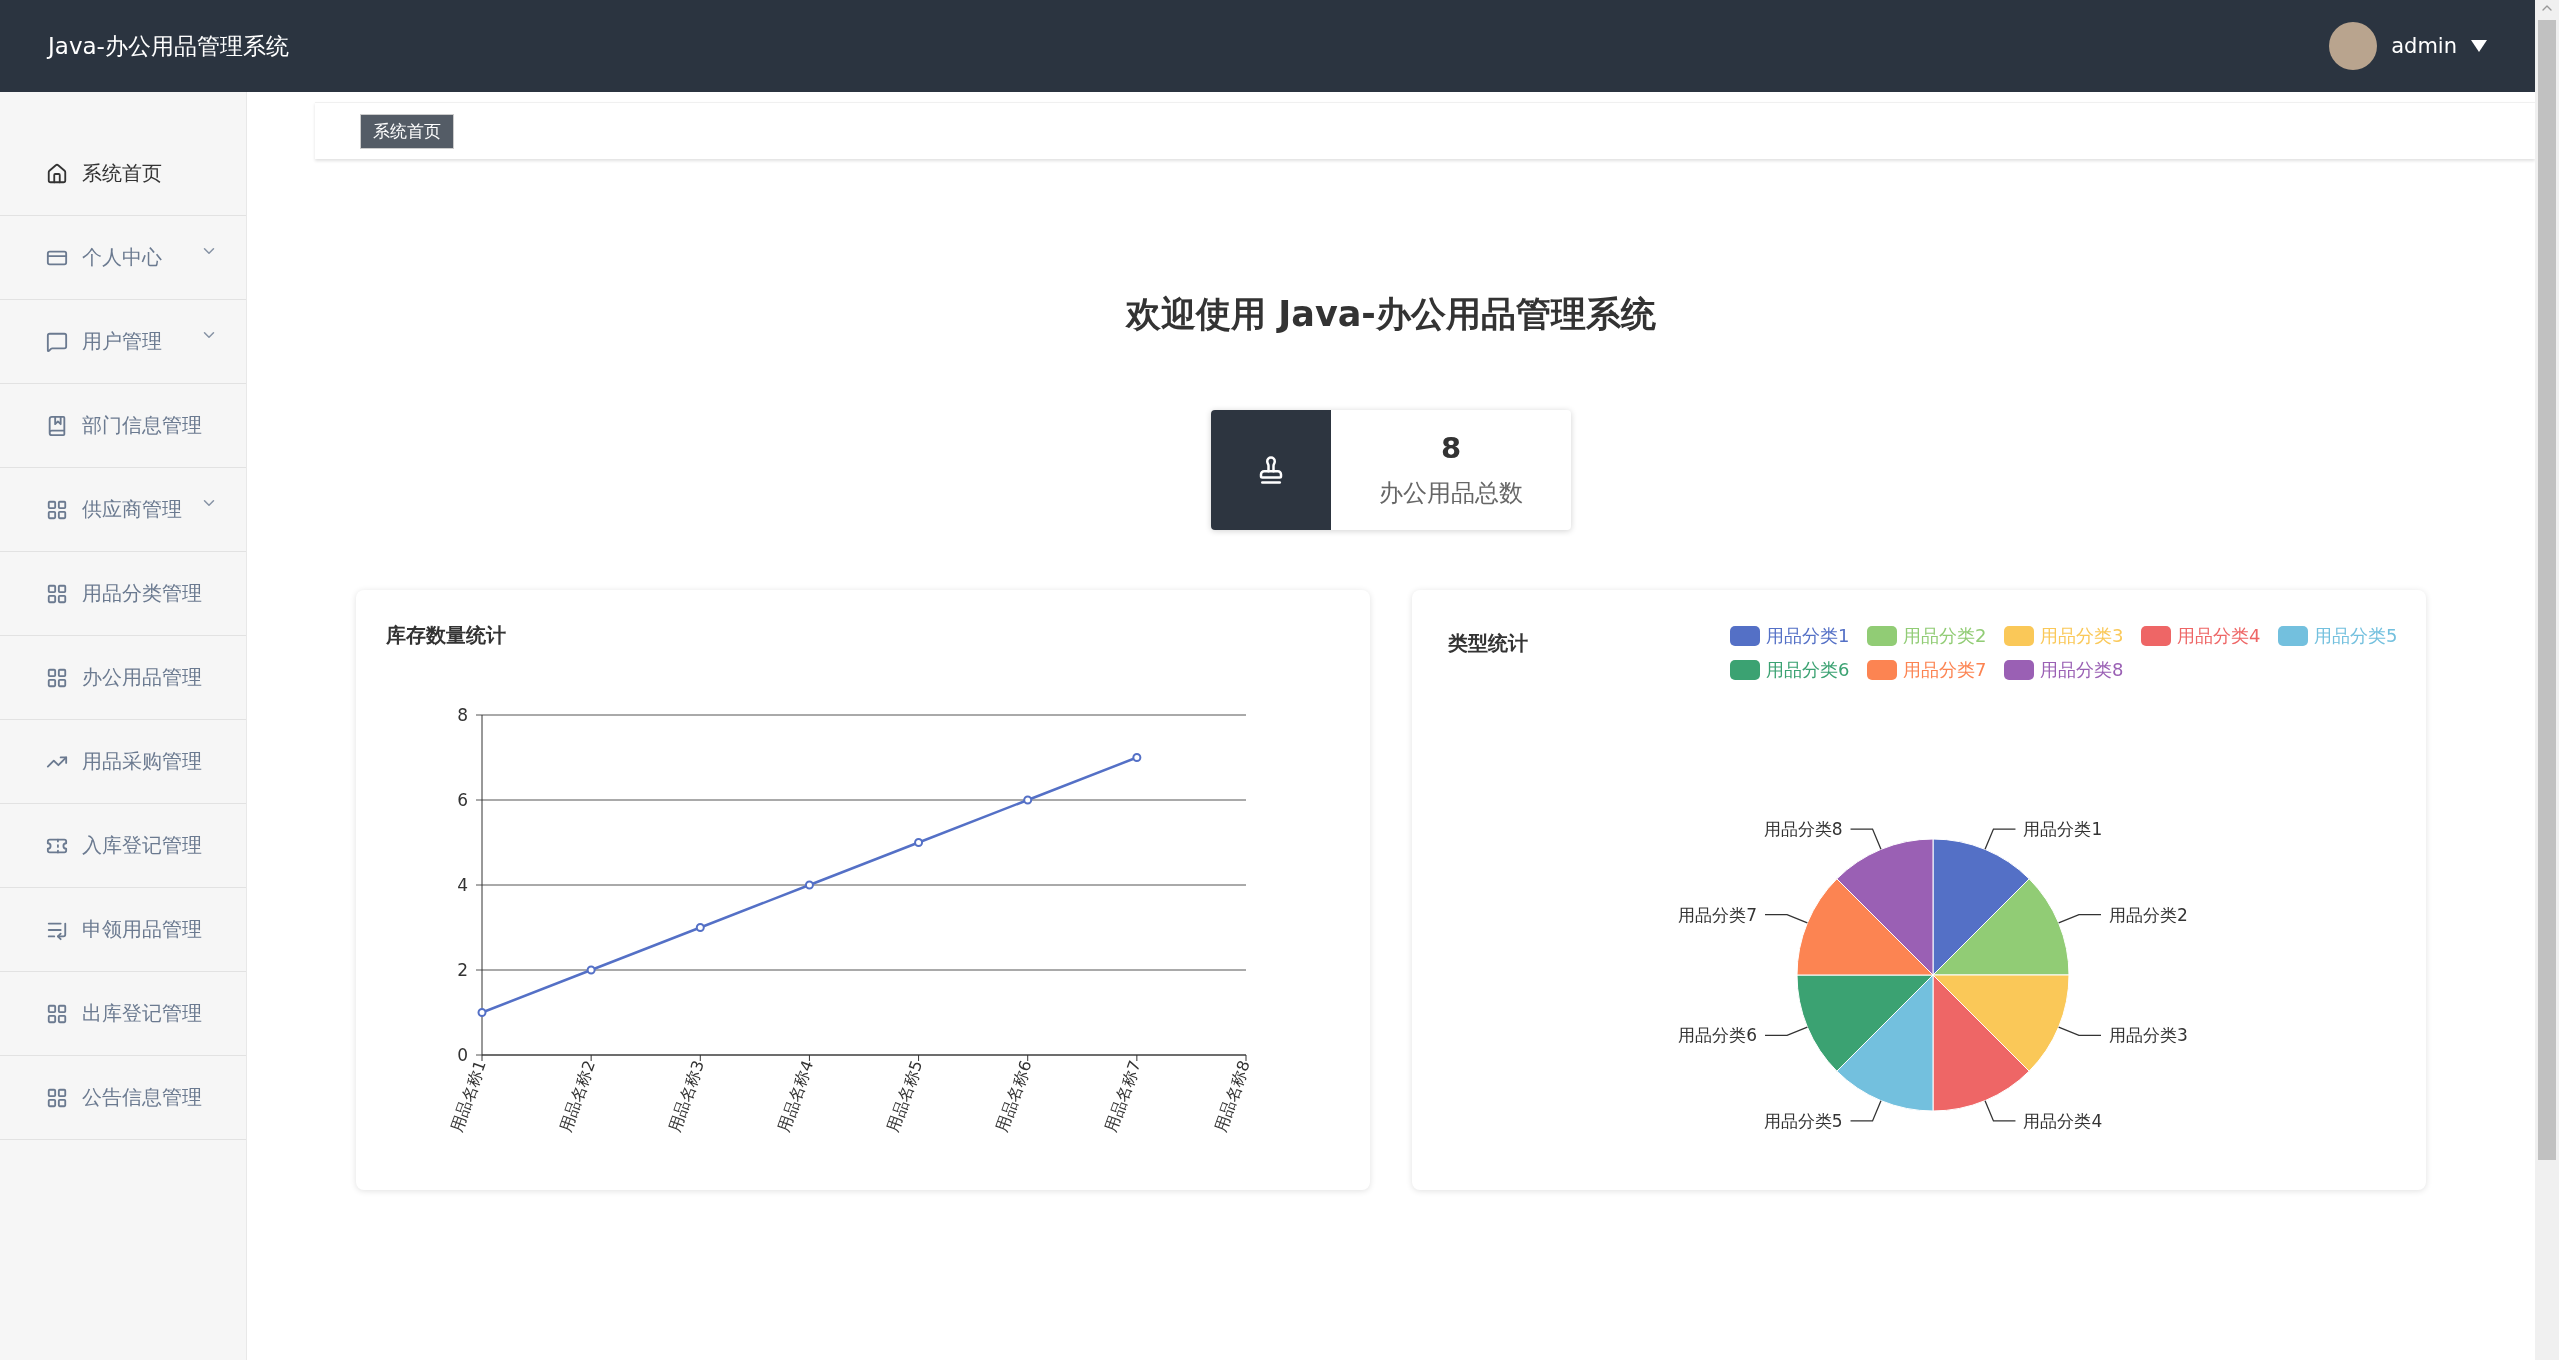  What do you see at coordinates (1451, 493) in the screenshot?
I see `stat-label: 办公用品总数` at bounding box center [1451, 493].